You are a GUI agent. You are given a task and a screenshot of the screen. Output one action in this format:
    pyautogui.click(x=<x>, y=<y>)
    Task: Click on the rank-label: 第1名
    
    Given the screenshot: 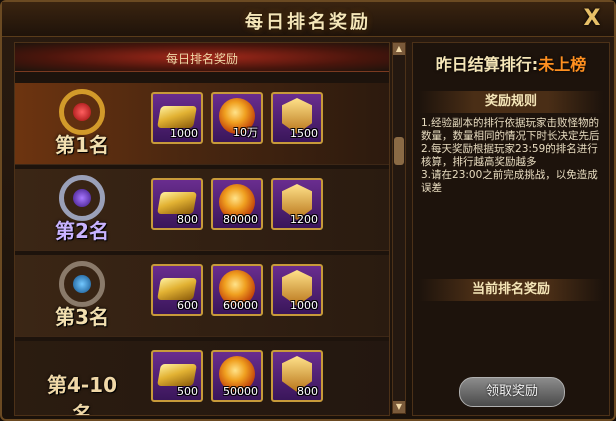 What is the action you would take?
    pyautogui.click(x=82, y=145)
    